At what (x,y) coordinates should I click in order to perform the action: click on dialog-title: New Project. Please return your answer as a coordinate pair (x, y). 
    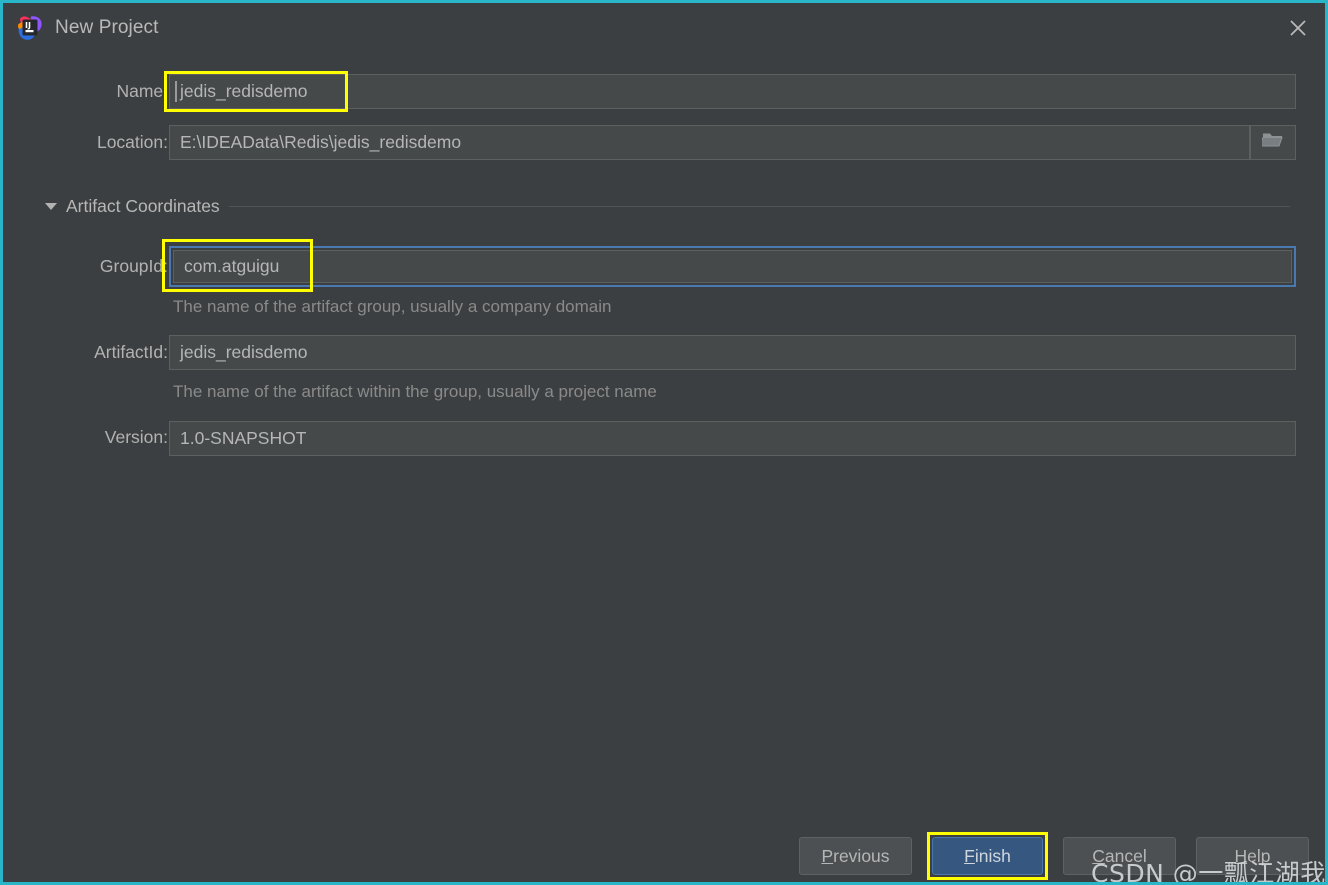
    Looking at the image, I should click on (107, 27).